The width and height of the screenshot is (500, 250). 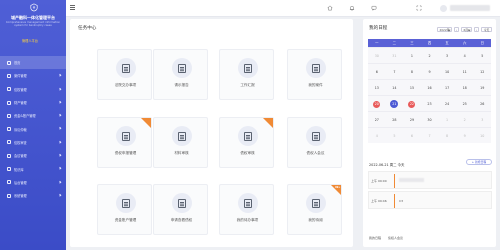 What do you see at coordinates (33, 168) in the screenshot?
I see `sidebar-item: 知识库` at bounding box center [33, 168].